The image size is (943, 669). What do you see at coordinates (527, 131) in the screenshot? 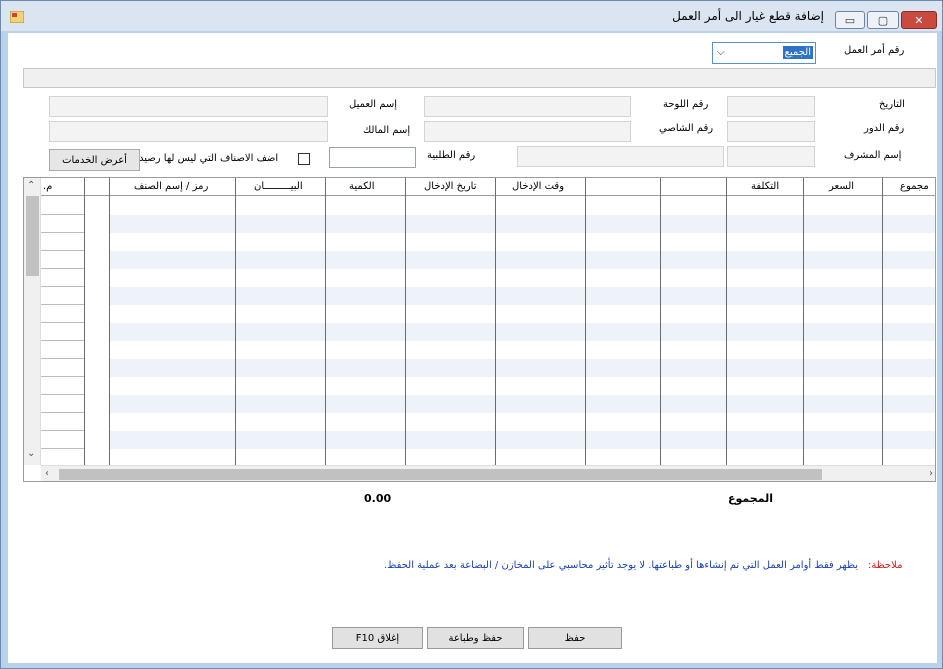
I see `chassis-field` at bounding box center [527, 131].